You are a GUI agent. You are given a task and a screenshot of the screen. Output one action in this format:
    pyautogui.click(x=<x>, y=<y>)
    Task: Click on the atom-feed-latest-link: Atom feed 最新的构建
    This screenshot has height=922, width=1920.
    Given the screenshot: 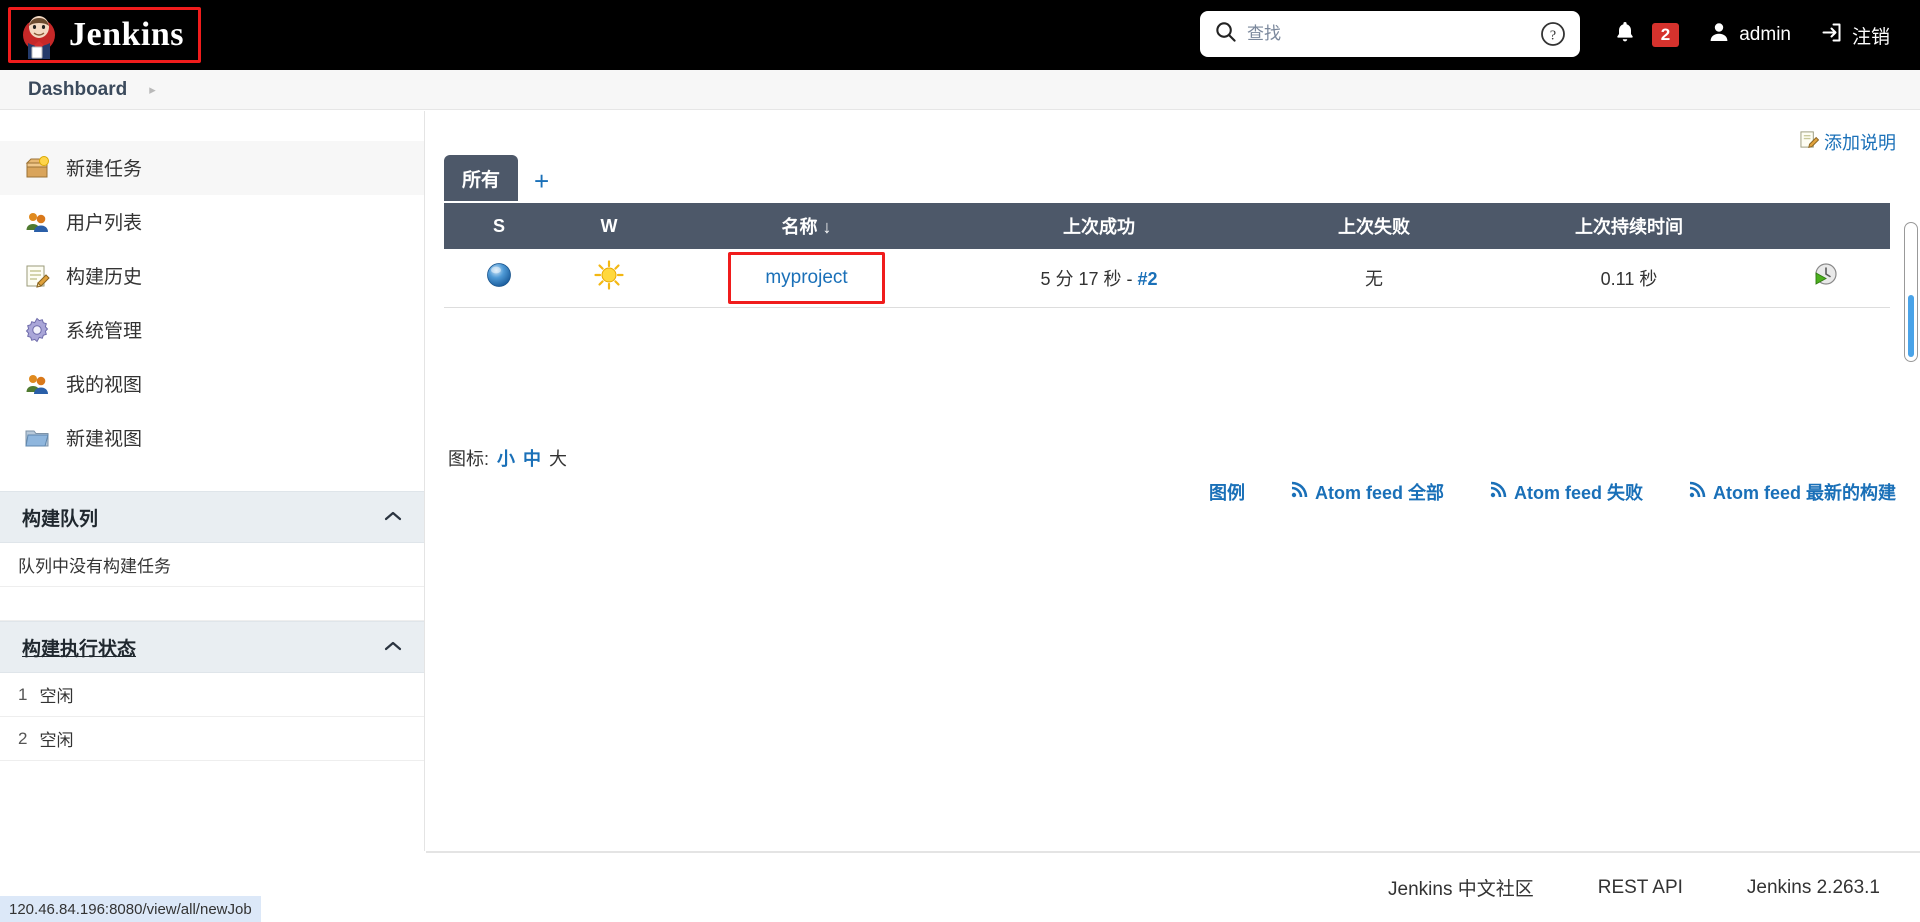 What is the action you would take?
    pyautogui.click(x=1792, y=492)
    